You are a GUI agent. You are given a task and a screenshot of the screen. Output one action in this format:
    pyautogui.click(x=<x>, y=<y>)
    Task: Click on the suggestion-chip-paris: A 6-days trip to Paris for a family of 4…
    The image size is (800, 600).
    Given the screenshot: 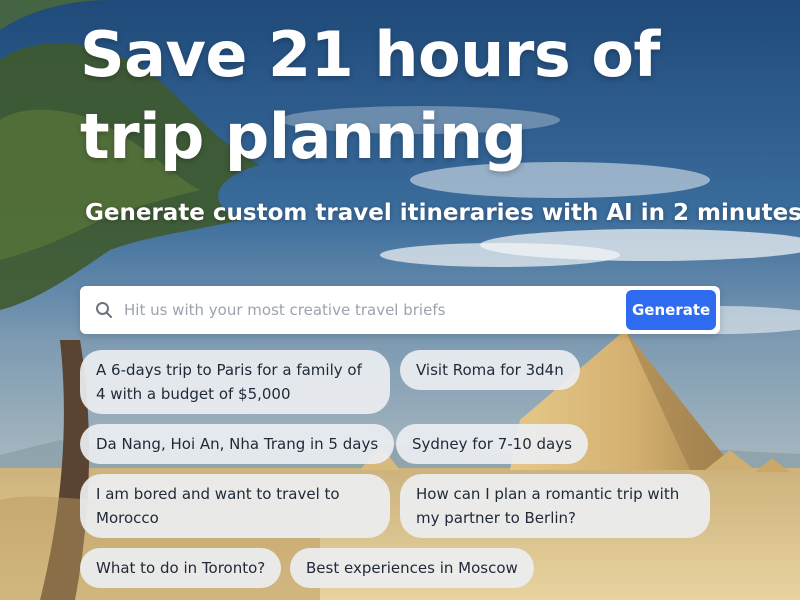 What is the action you would take?
    pyautogui.click(x=235, y=382)
    